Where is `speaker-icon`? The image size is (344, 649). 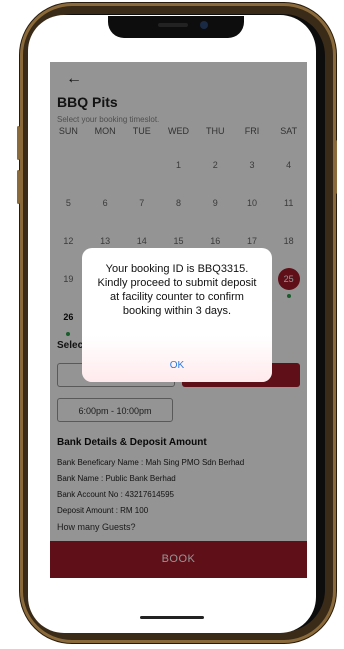
speaker-icon is located at coordinates (173, 25).